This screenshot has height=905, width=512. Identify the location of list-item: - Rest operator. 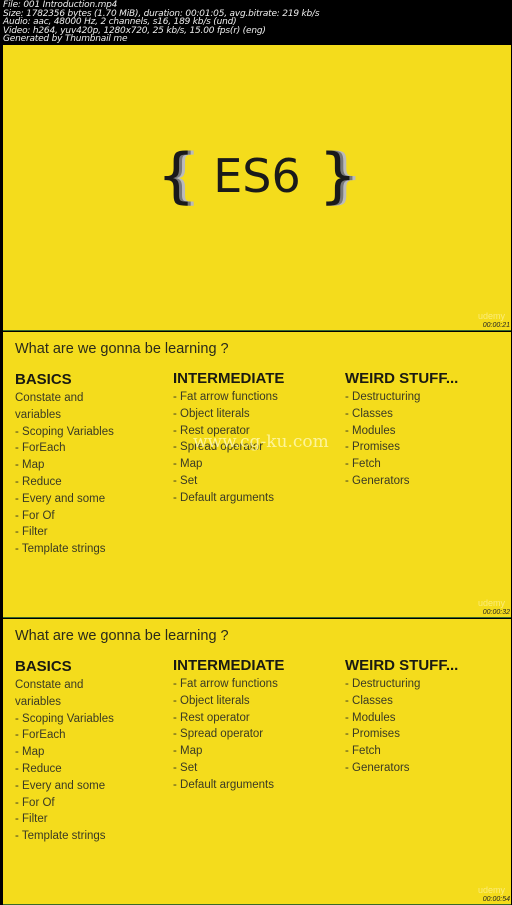
(211, 717).